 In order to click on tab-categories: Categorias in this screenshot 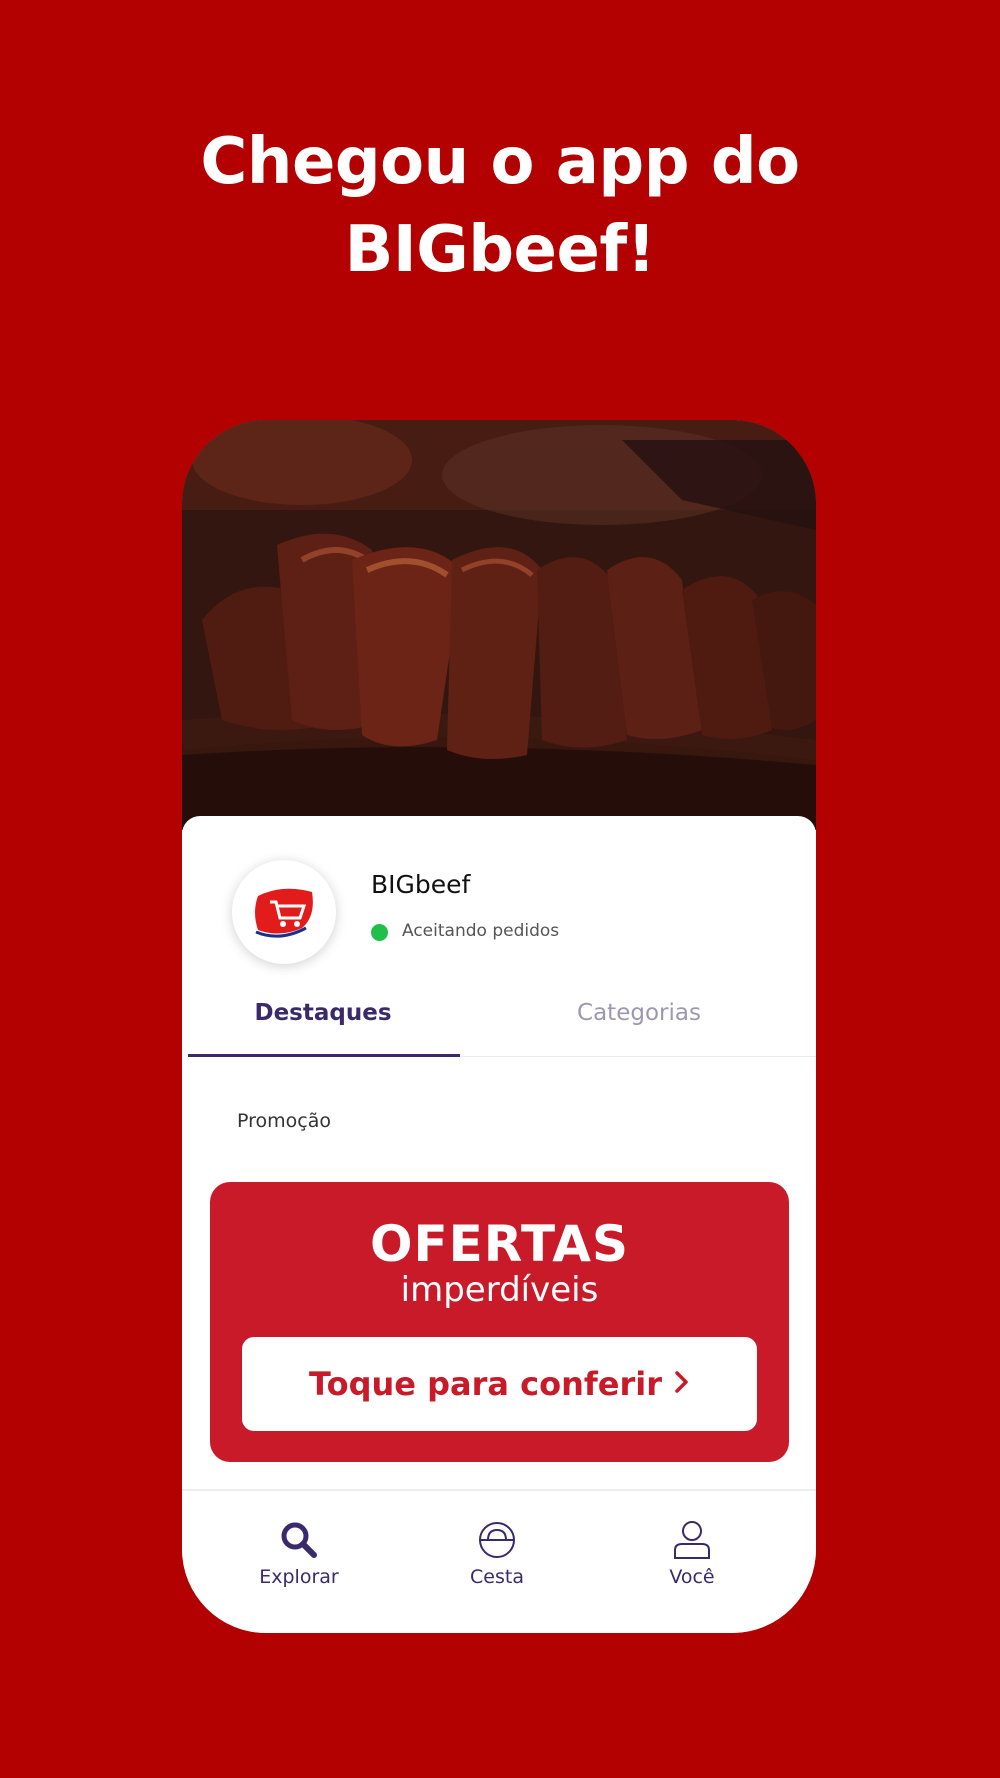, I will do `click(639, 1013)`.